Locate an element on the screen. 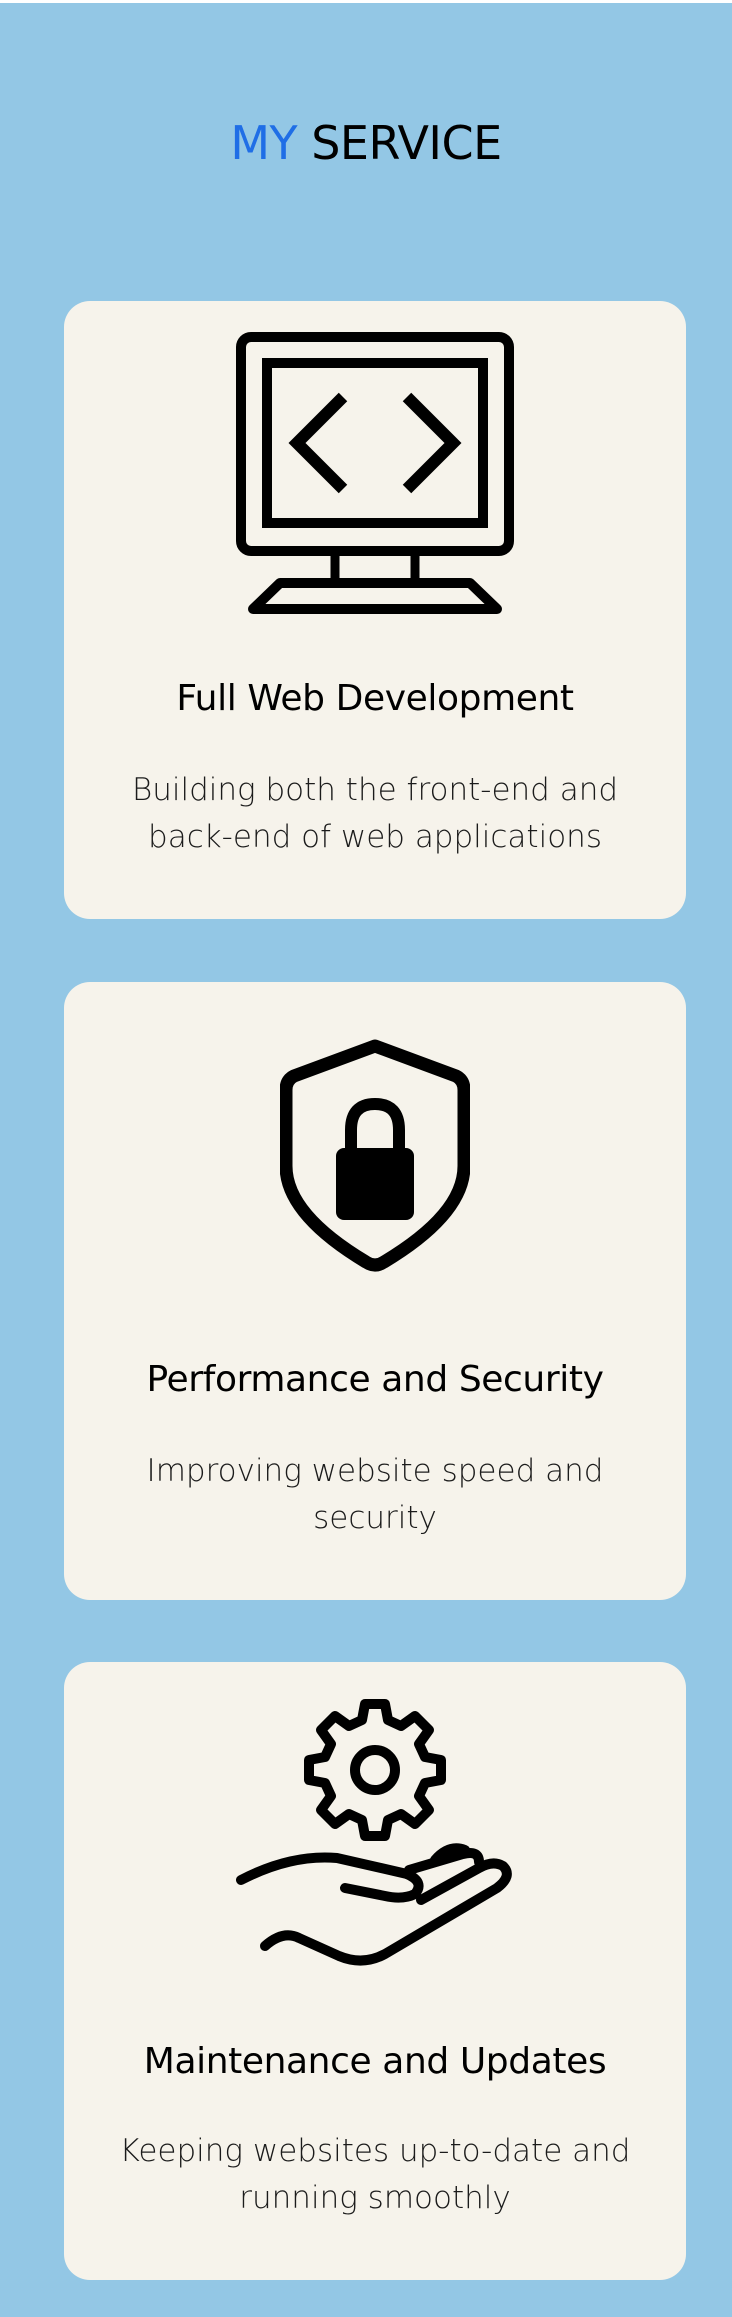 This screenshot has height=2317, width=732. section-title: MY SERVICE is located at coordinates (366, 143).